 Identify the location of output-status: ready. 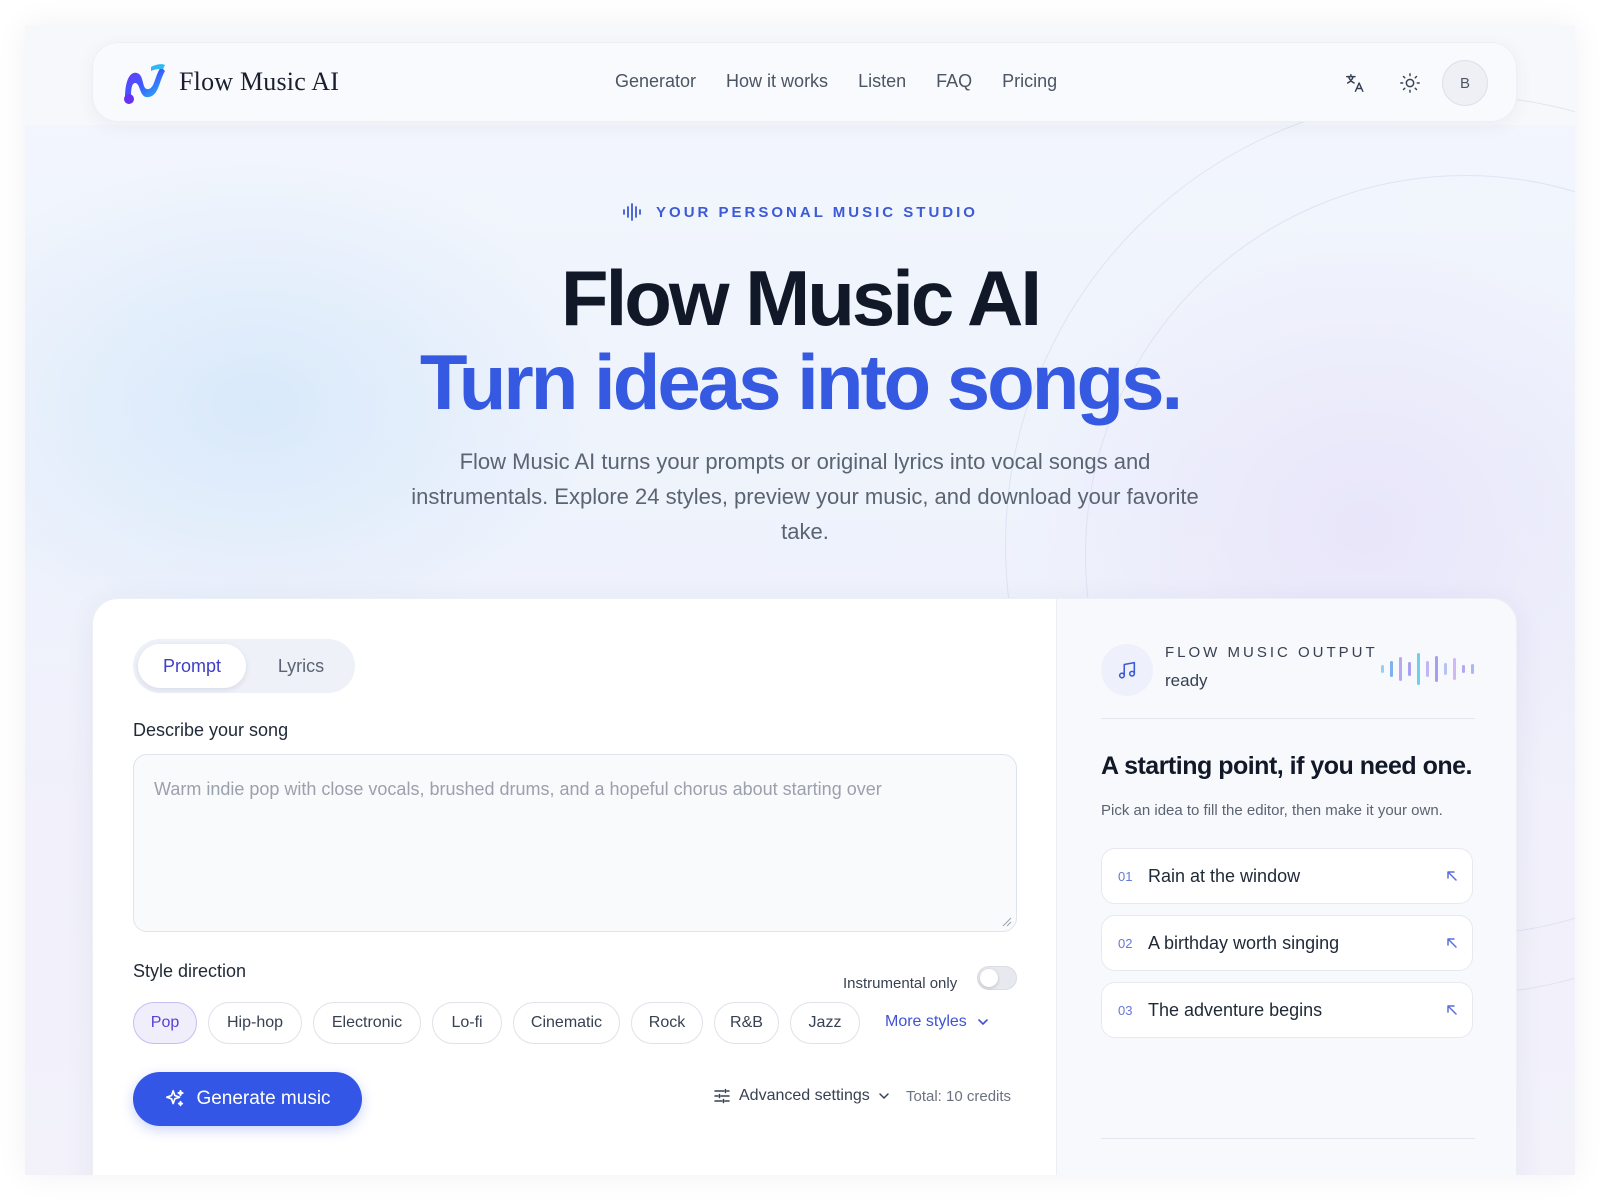
(1186, 680).